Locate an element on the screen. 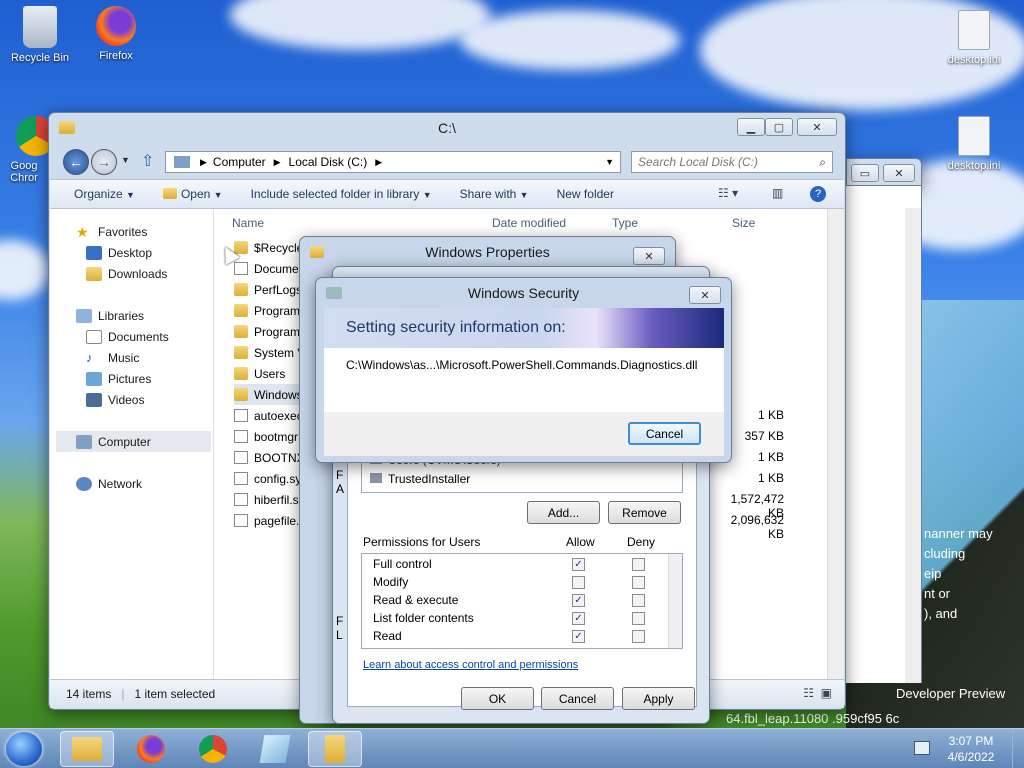  column-header-name: Name is located at coordinates (248, 223).